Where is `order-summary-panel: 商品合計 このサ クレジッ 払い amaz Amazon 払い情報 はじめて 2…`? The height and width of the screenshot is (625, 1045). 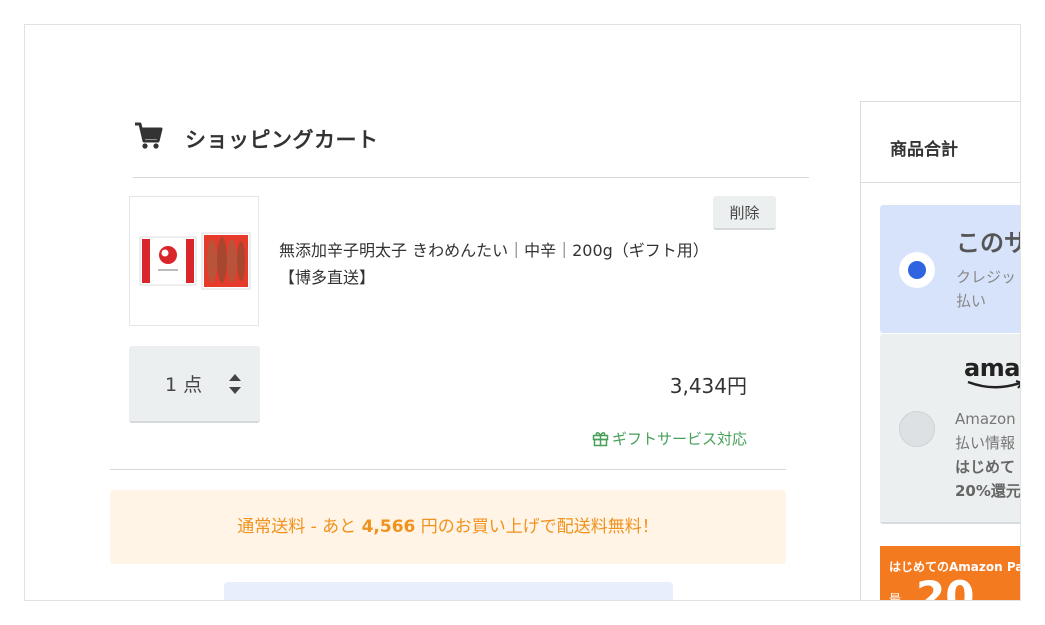
order-summary-panel: 商品合計 このサ クレジッ 払い amaz Amazon 払い情報 はじめて 2… is located at coordinates (940, 351).